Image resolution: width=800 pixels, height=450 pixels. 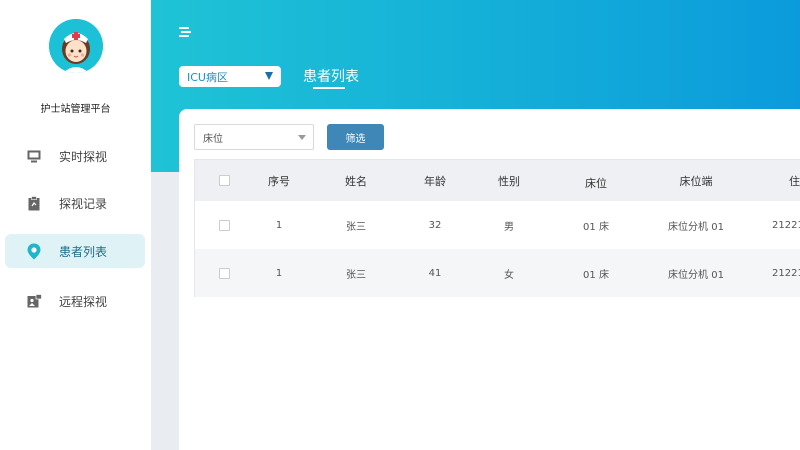 I want to click on ward-select: ICU病区, so click(x=230, y=76).